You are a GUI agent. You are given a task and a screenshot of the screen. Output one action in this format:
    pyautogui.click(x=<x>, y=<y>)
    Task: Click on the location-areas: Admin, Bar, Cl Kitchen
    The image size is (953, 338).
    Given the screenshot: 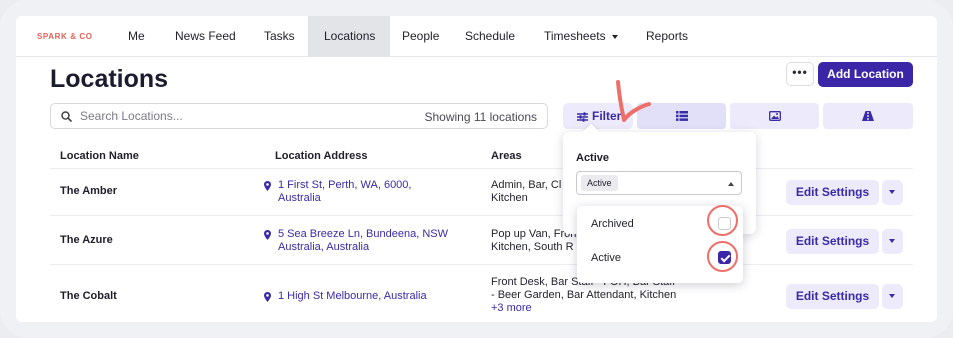 What is the action you would take?
    pyautogui.click(x=526, y=192)
    